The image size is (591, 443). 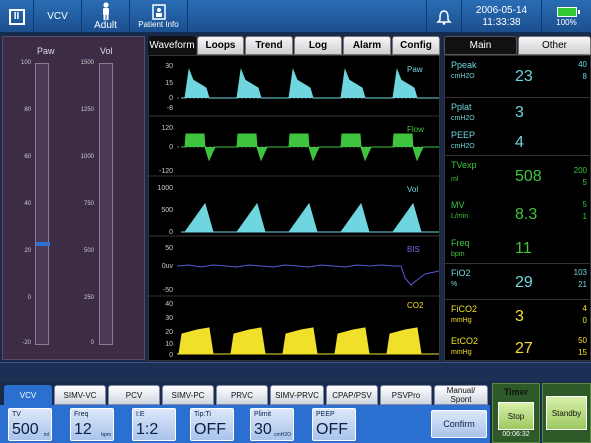 I want to click on param-row-tvexp: TVexp ml 508 200 5, so click(x=518, y=176).